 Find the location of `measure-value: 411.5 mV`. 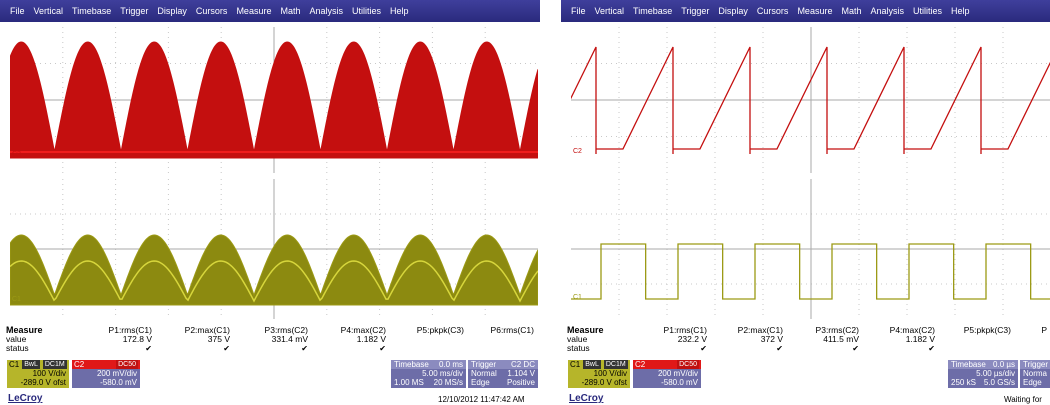

measure-value: 411.5 mV is located at coordinates (841, 339).